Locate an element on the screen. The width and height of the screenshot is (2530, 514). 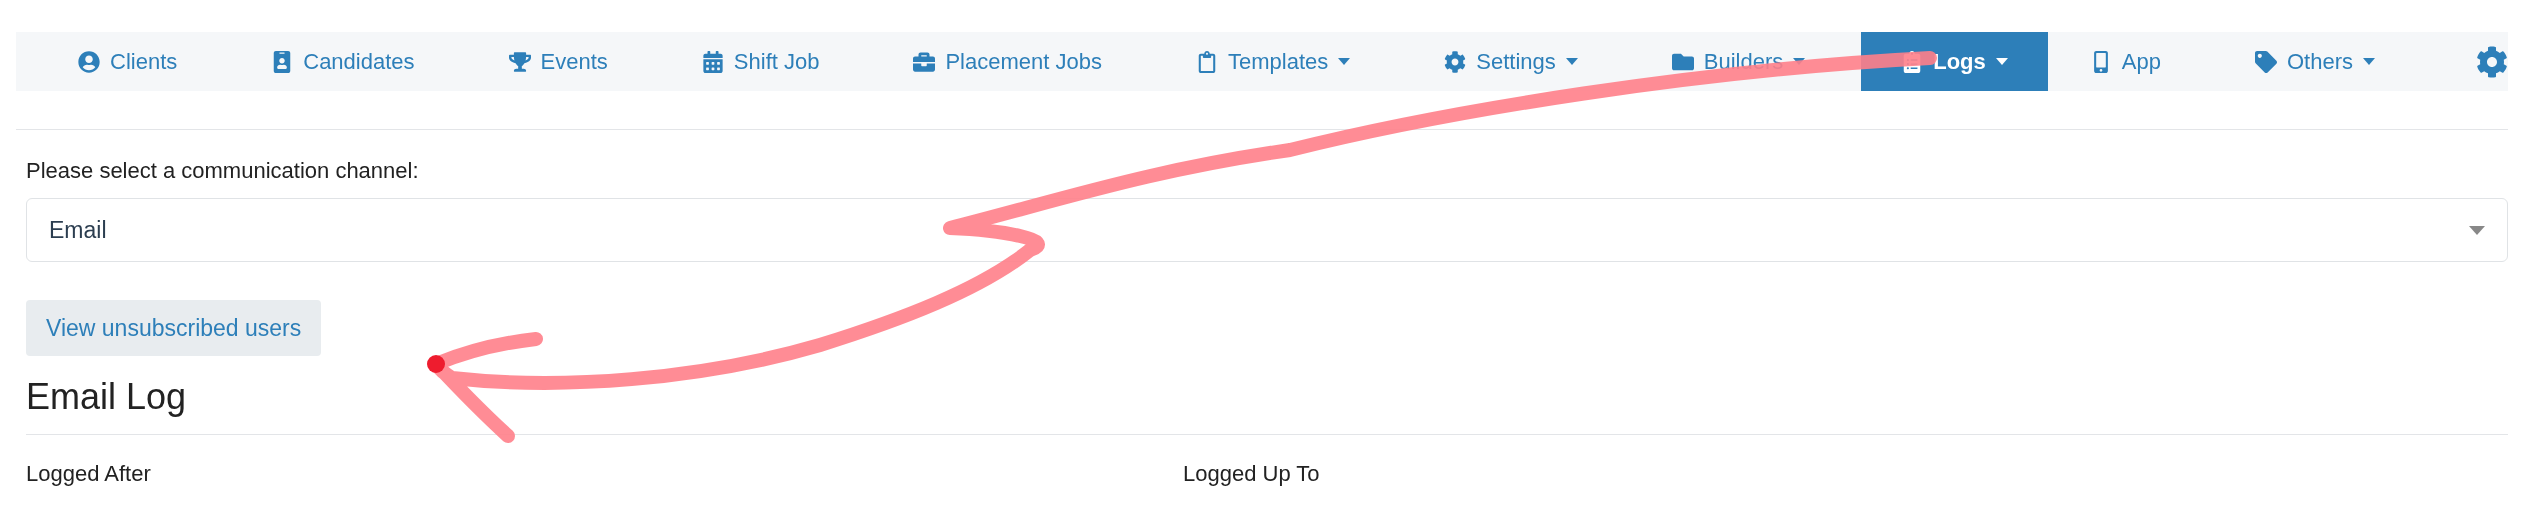
field-label: Please select a communication channel: is located at coordinates (223, 171).